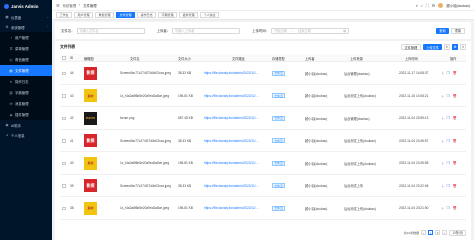  Describe the element at coordinates (210, 15) in the screenshot. I see `tab-profile: 个人信息` at that location.